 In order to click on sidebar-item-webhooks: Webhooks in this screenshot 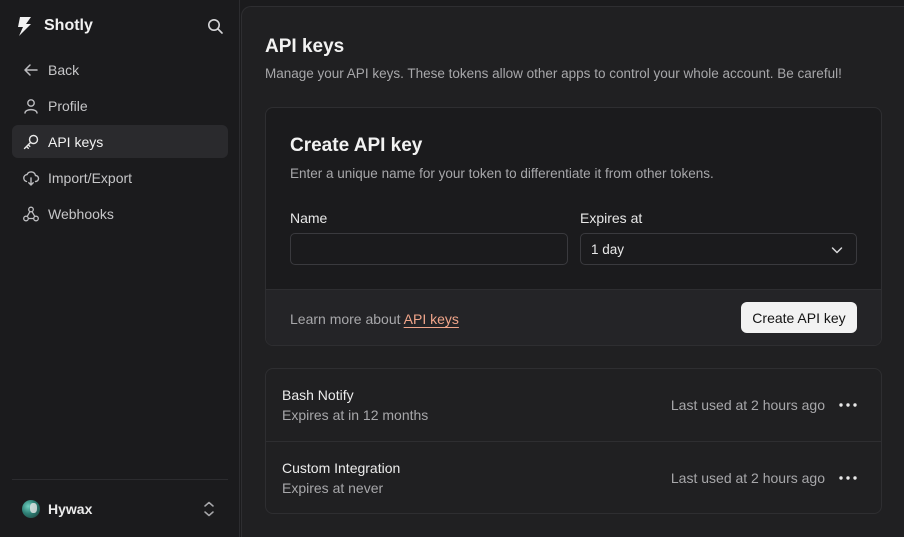, I will do `click(120, 213)`.